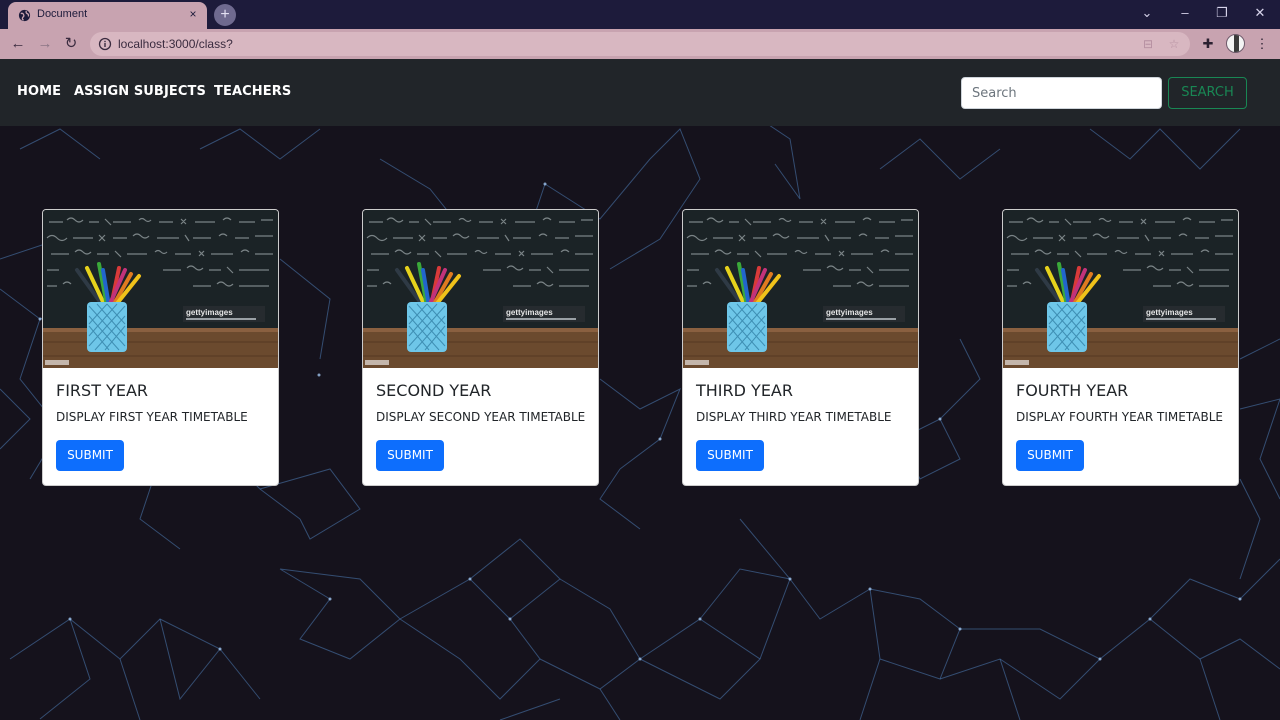  I want to click on card-text: DISPLAY SECOND YEAR TIMETABLE, so click(481, 417).